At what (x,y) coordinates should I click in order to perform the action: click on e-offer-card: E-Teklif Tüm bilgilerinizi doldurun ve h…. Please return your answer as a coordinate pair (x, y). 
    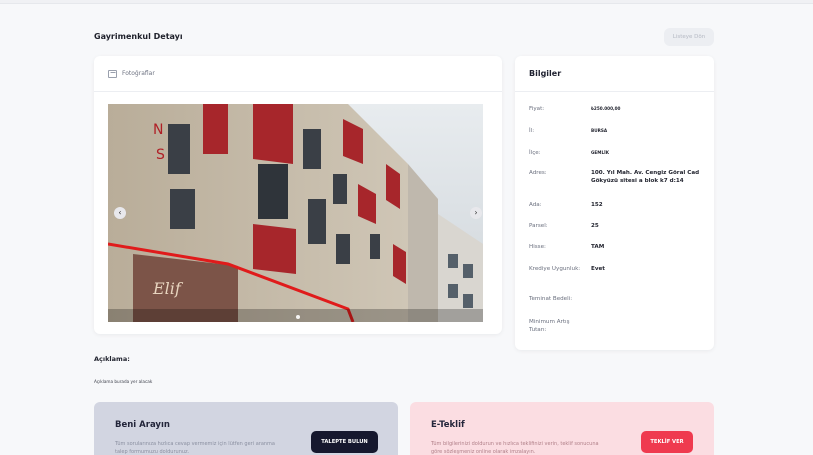
    Looking at the image, I should click on (562, 428).